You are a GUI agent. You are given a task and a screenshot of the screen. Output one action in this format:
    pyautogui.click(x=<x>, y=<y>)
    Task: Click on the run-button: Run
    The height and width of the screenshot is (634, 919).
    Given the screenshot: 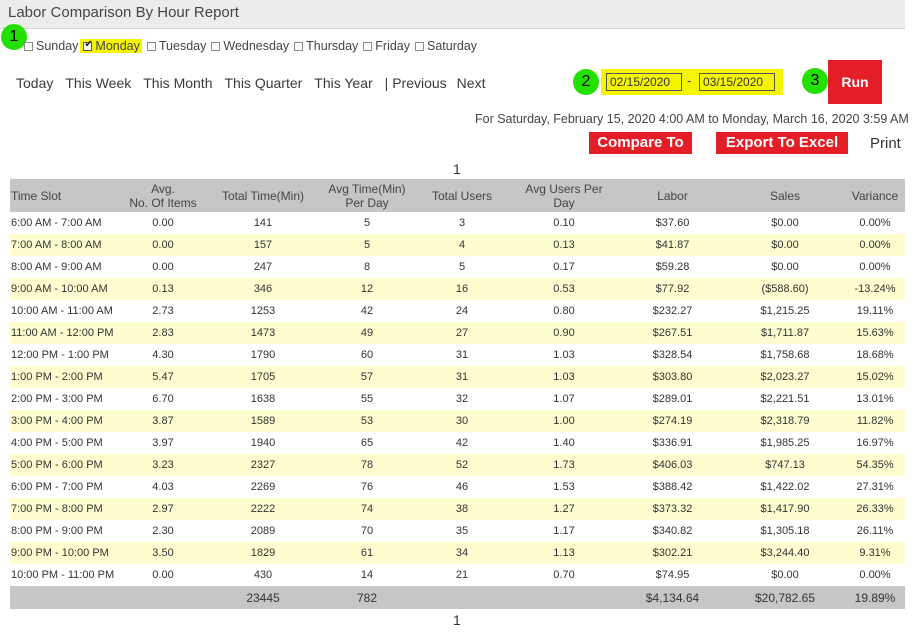 What is the action you would take?
    pyautogui.click(x=855, y=82)
    